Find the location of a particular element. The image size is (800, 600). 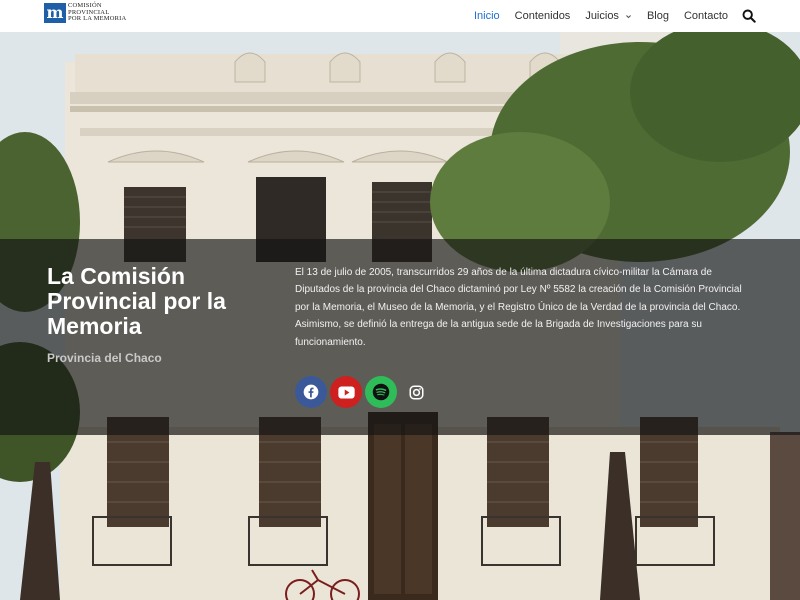

site-logo: m COMISIÓN PROVINCIAL POR LA MEMORIA is located at coordinates (85, 13).